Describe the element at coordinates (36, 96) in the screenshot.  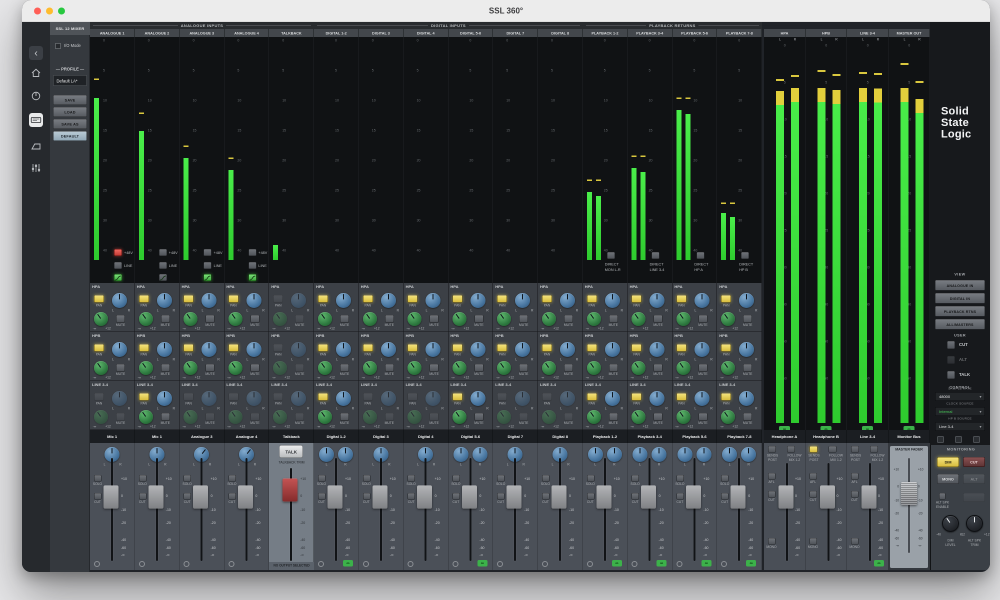
I see `dial-icon` at that location.